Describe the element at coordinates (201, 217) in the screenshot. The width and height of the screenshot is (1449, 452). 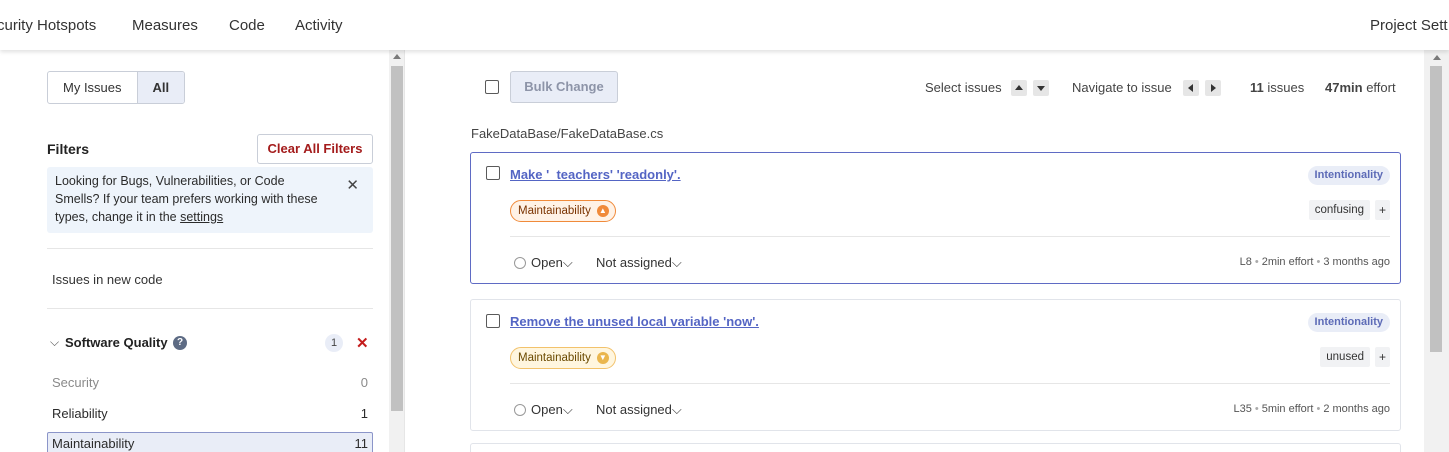
I see `settings-link: settings` at that location.